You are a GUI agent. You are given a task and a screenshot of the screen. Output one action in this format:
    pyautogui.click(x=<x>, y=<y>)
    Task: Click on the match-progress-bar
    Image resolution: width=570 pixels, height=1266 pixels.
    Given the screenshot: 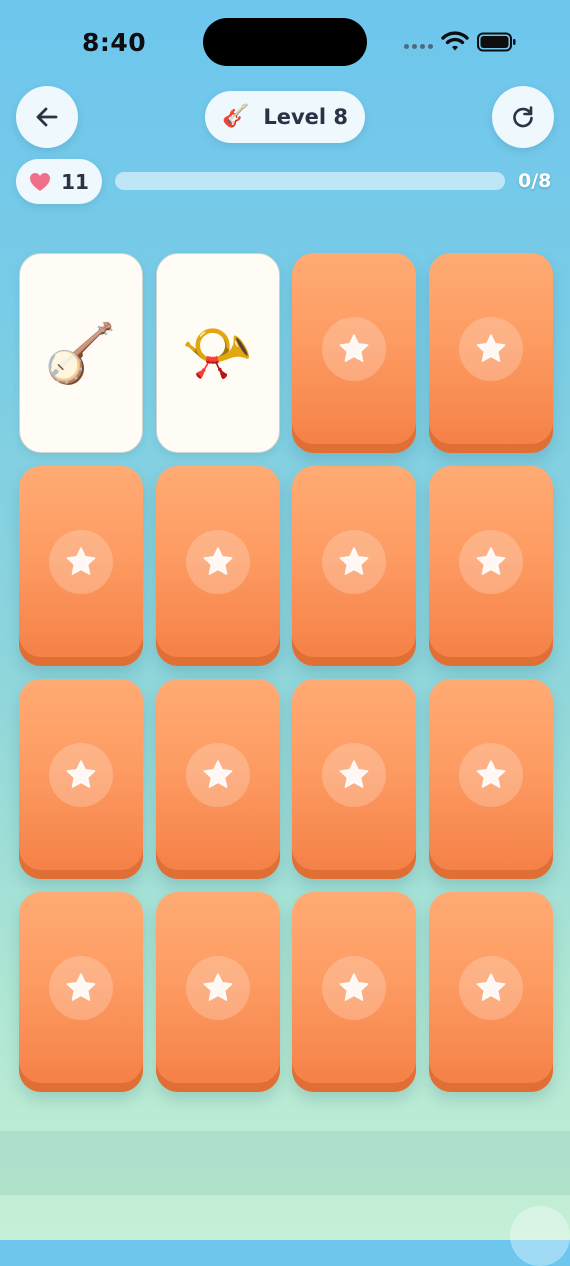 What is the action you would take?
    pyautogui.click(x=310, y=181)
    